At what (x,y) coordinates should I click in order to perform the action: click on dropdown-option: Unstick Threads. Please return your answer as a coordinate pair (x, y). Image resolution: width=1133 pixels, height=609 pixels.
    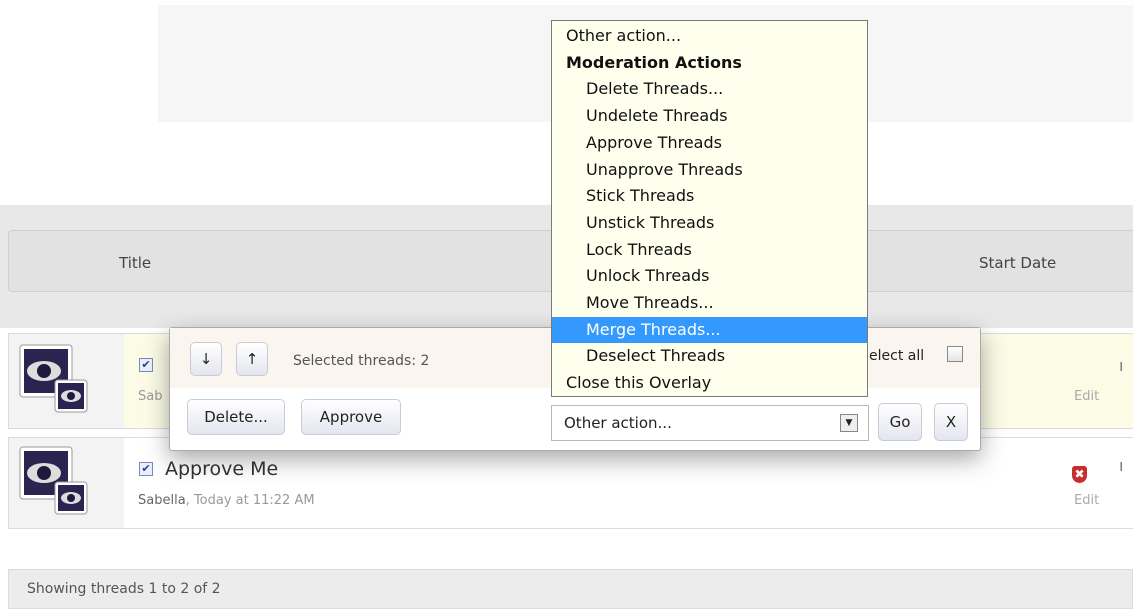
    Looking at the image, I should click on (709, 223).